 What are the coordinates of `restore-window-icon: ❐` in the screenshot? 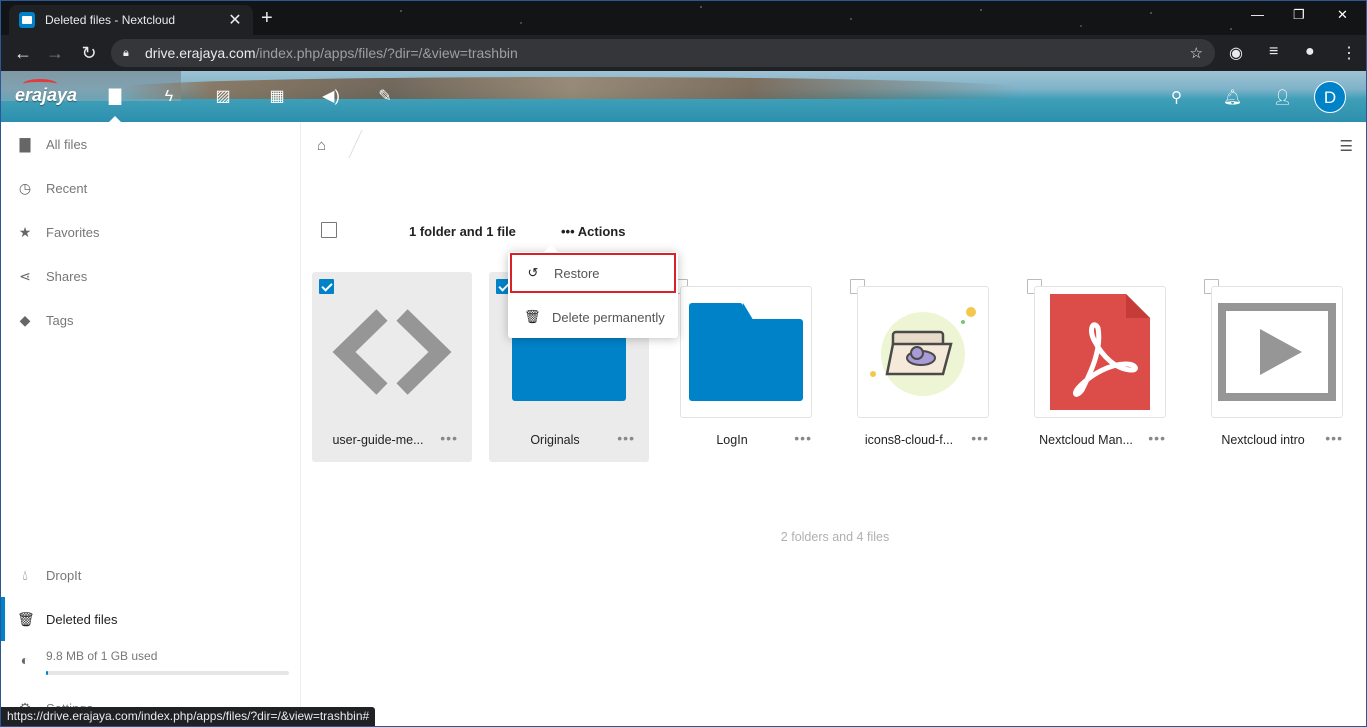 It's located at (1299, 15).